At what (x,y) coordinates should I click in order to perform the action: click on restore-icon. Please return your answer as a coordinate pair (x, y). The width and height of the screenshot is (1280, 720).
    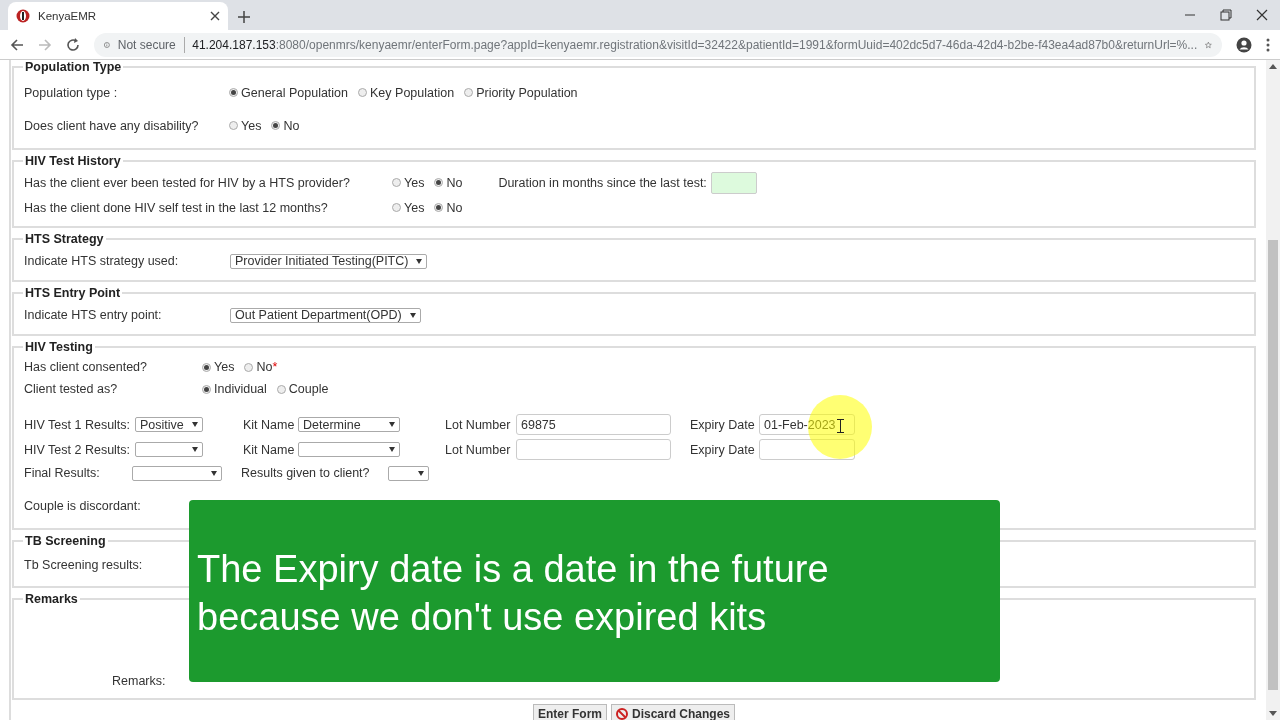
    Looking at the image, I should click on (1226, 15).